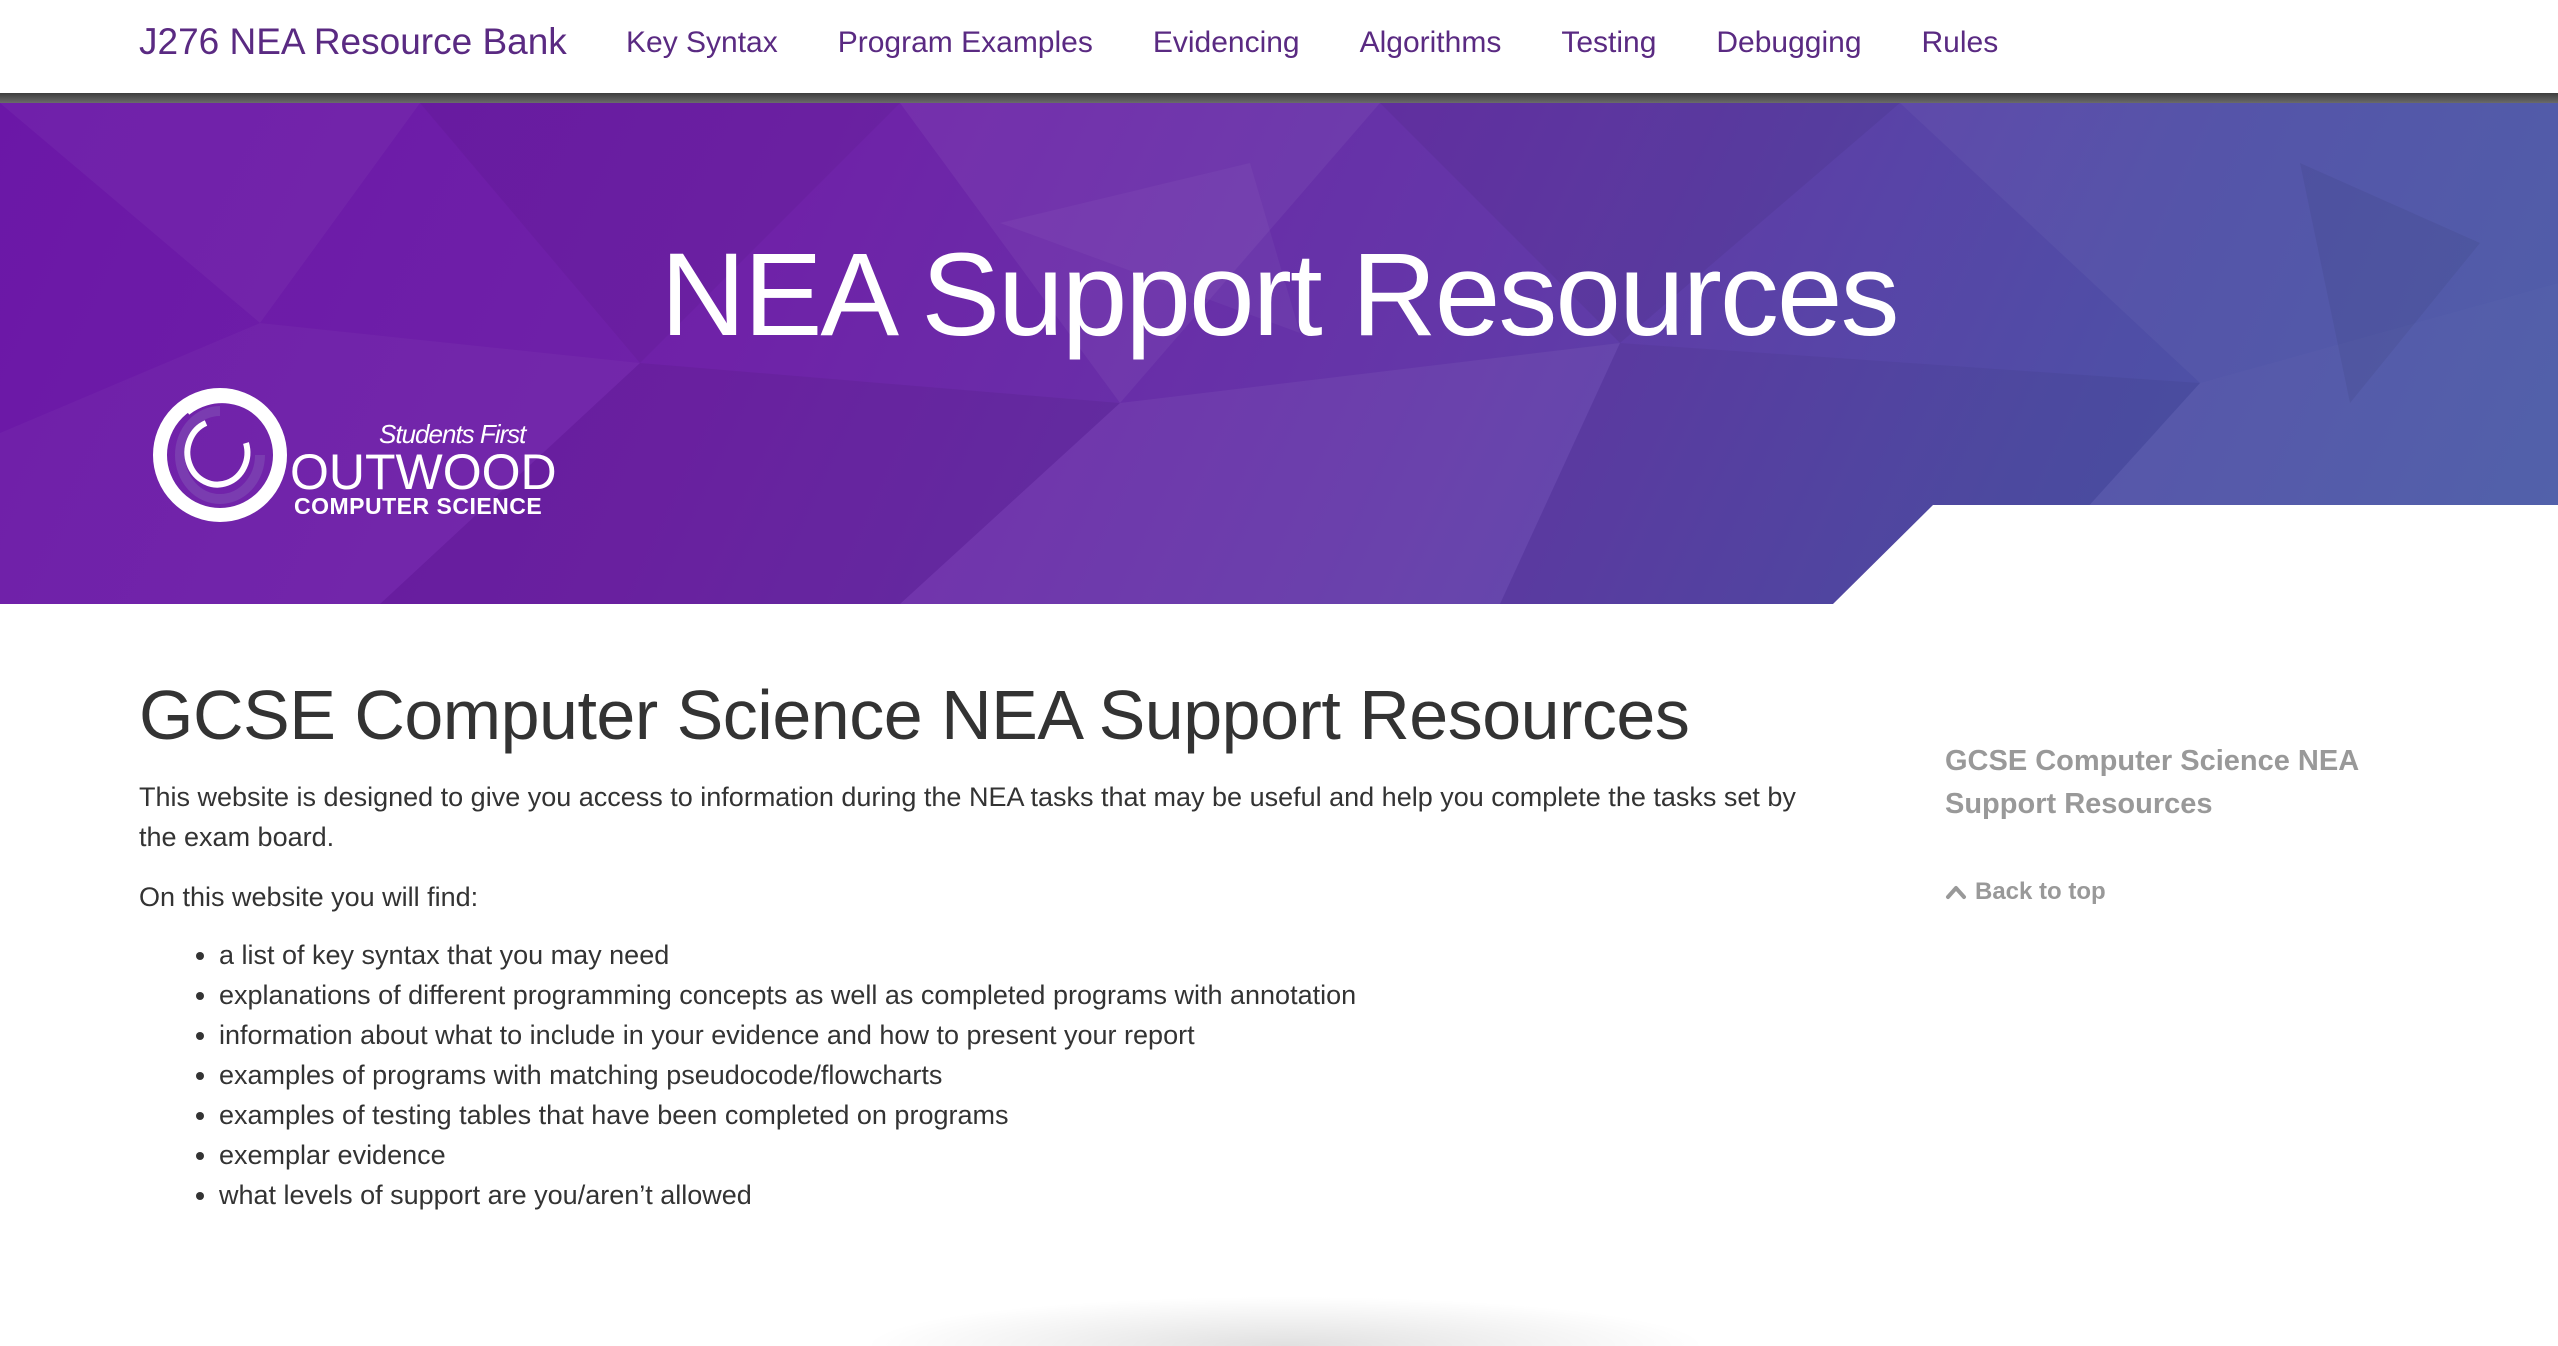 This screenshot has height=1346, width=2558. Describe the element at coordinates (1279, 98) in the screenshot. I see `navbar-shadow-edge` at that location.